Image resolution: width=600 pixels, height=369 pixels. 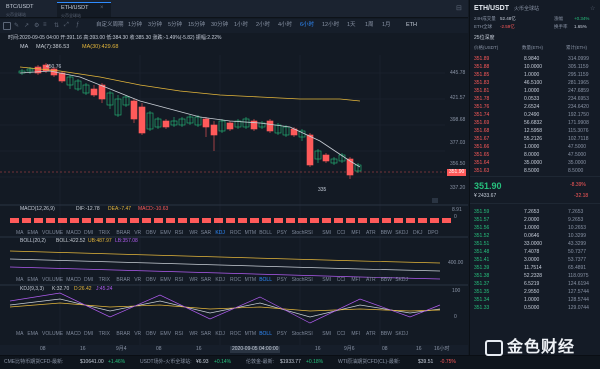 What do you see at coordinates (459, 8) in the screenshot?
I see `layout-icon: ⊟` at bounding box center [459, 8].